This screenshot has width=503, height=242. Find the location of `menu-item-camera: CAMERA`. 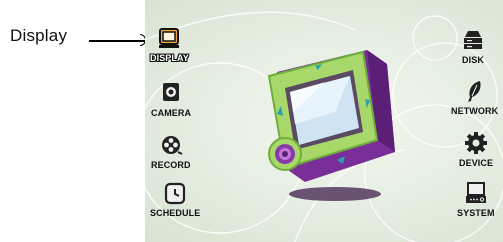

menu-item-camera: CAMERA is located at coordinates (171, 99).